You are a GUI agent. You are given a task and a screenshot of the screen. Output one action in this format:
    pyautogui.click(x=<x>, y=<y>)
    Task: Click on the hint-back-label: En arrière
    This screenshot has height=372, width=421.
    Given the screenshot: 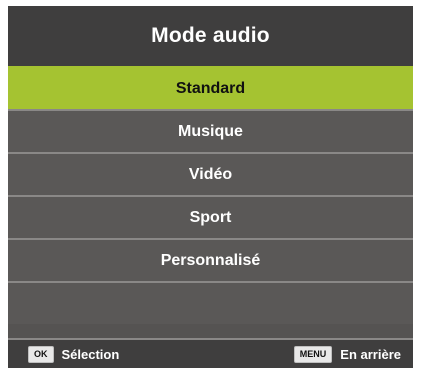 What is the action you would take?
    pyautogui.click(x=370, y=354)
    